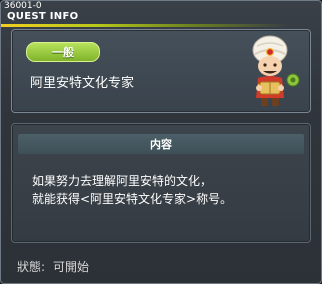  What do you see at coordinates (82, 83) in the screenshot?
I see `quest-name: 阿里安特文化专家` at bounding box center [82, 83].